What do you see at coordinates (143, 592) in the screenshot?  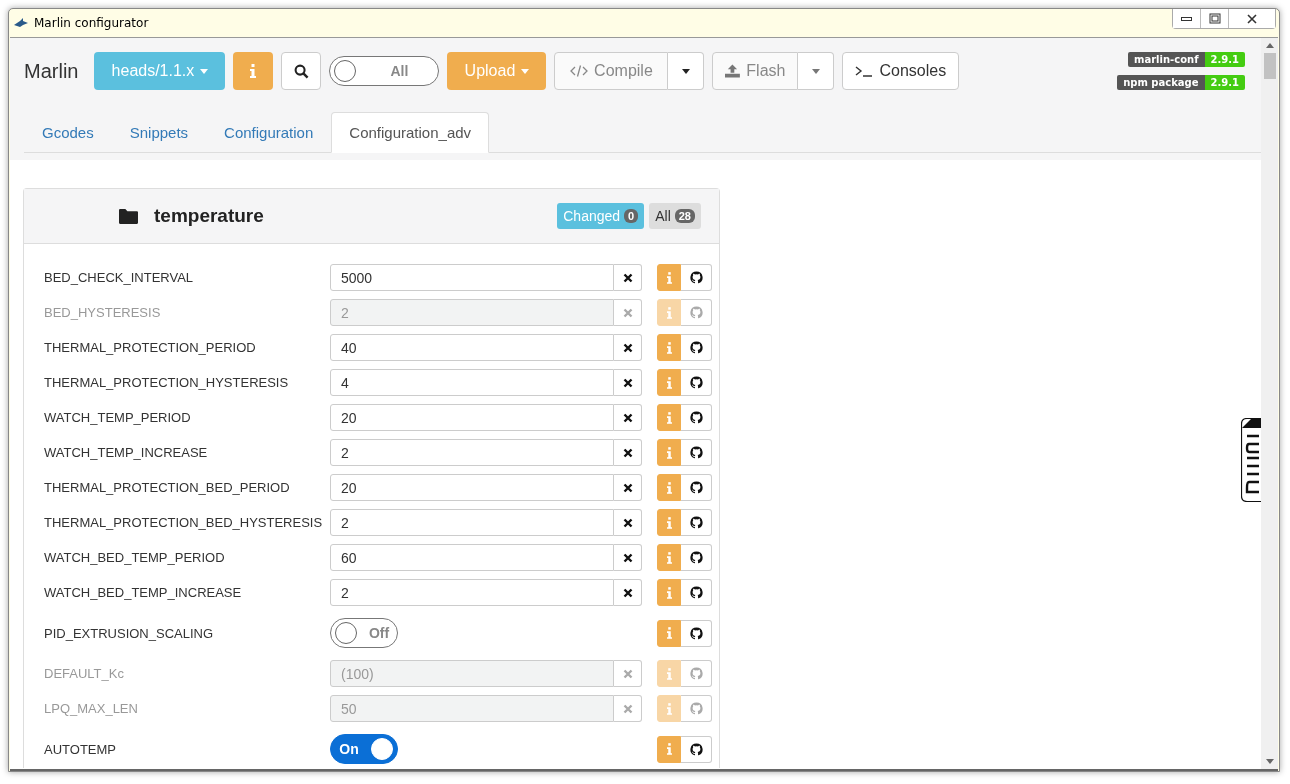 I see `option-name: WATCH_BED_TEMP_INCREASE` at bounding box center [143, 592].